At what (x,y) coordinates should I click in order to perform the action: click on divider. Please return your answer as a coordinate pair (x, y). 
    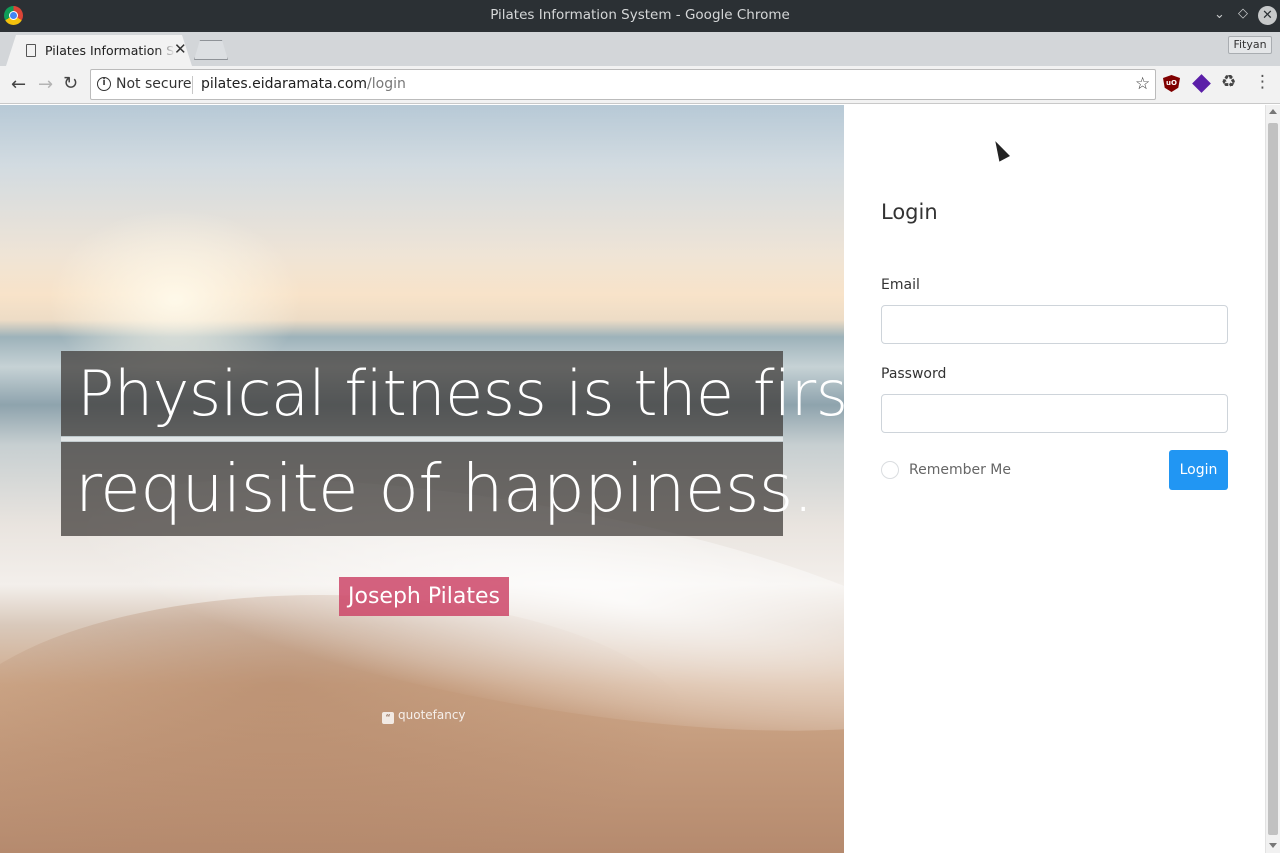
    Looking at the image, I should click on (192, 85).